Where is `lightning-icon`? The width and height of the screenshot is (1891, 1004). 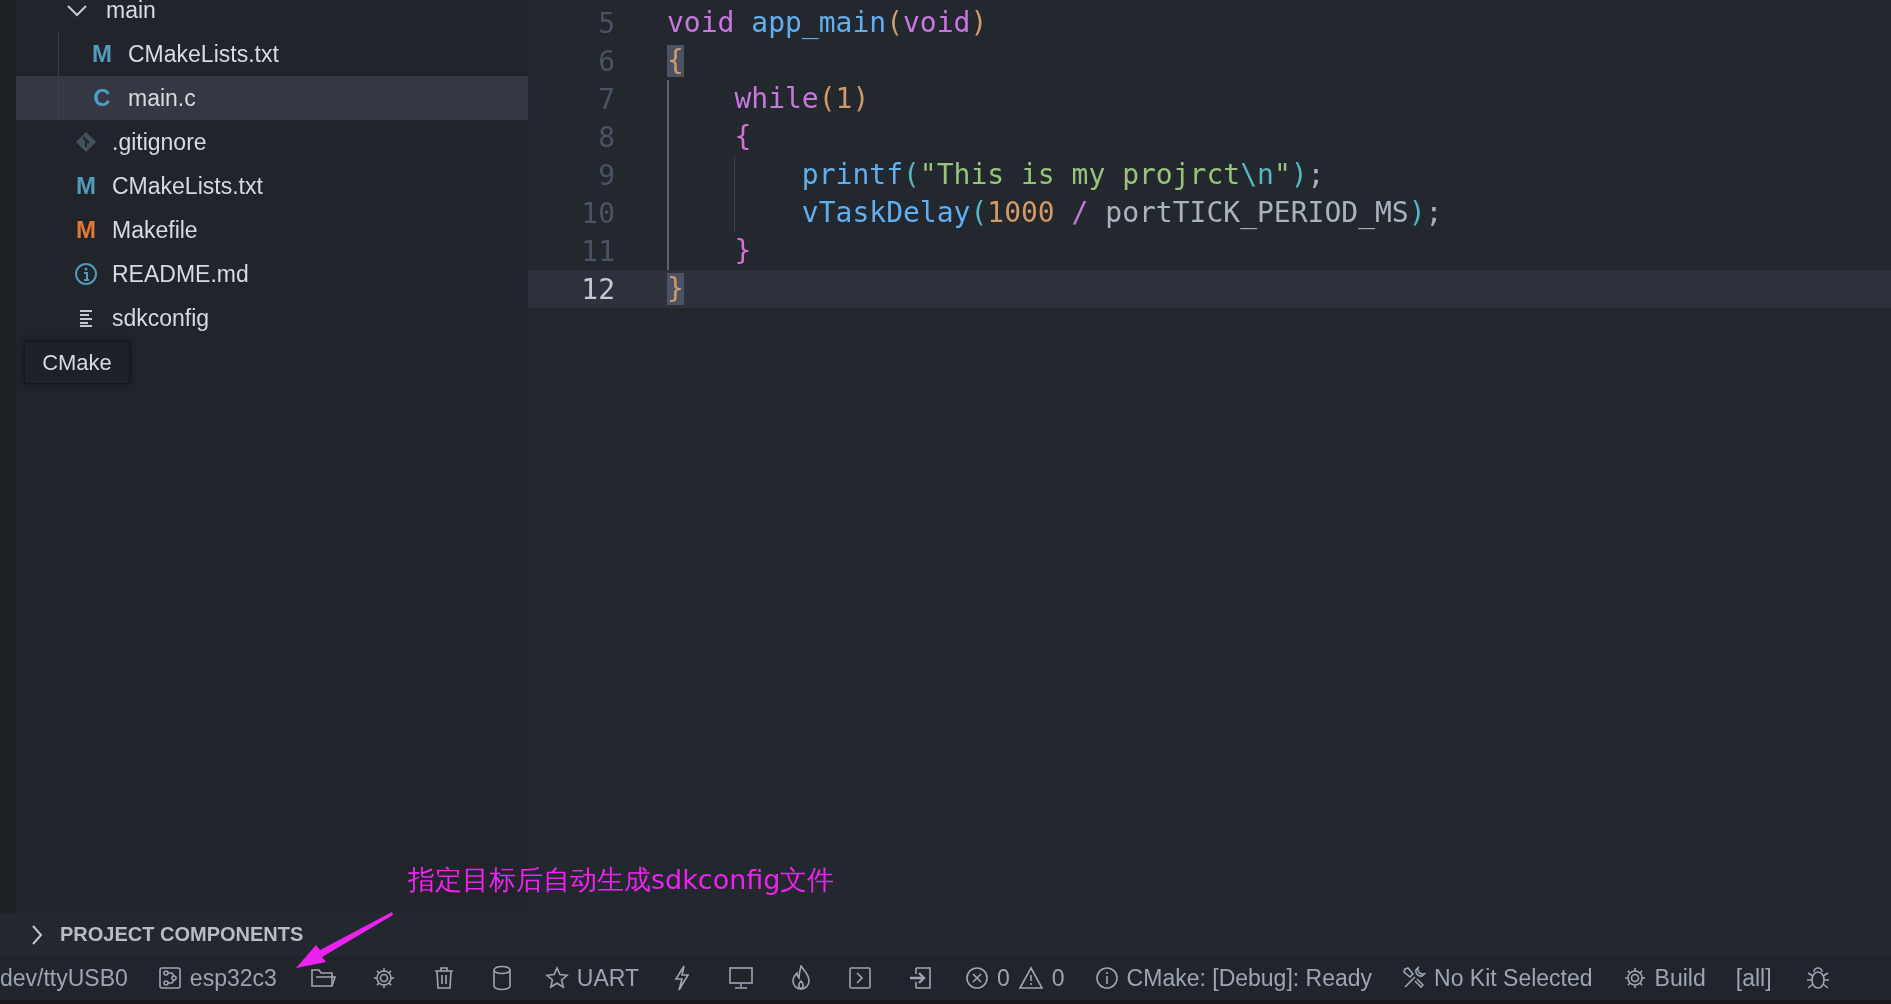 lightning-icon is located at coordinates (682, 978).